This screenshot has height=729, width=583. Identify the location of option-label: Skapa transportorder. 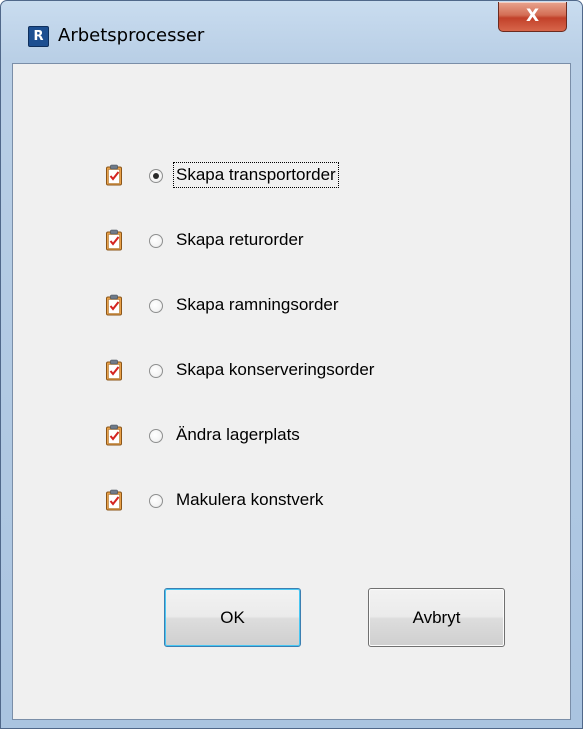
(256, 175).